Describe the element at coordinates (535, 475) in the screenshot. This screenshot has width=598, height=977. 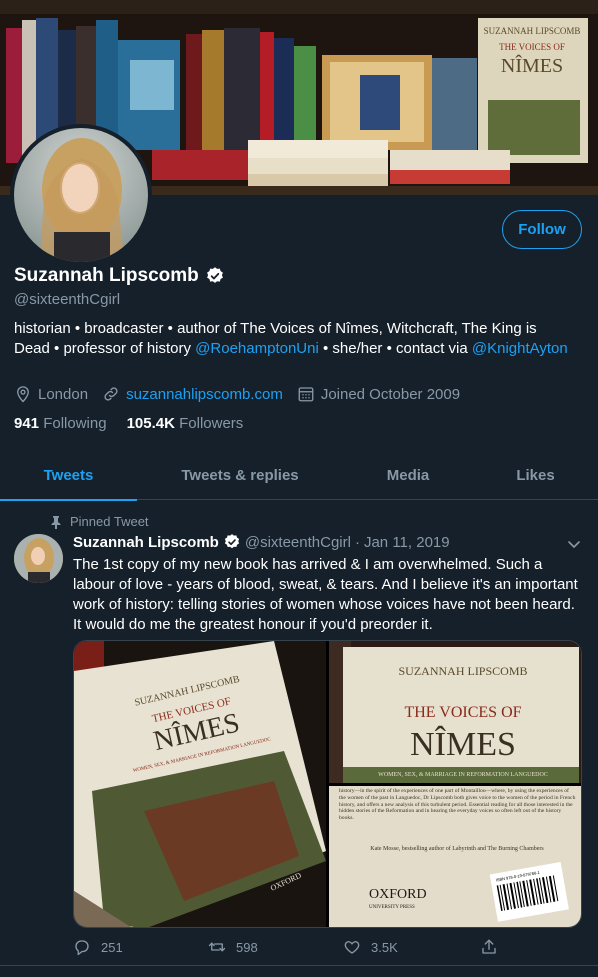
I see `tab-likes: Likes` at that location.